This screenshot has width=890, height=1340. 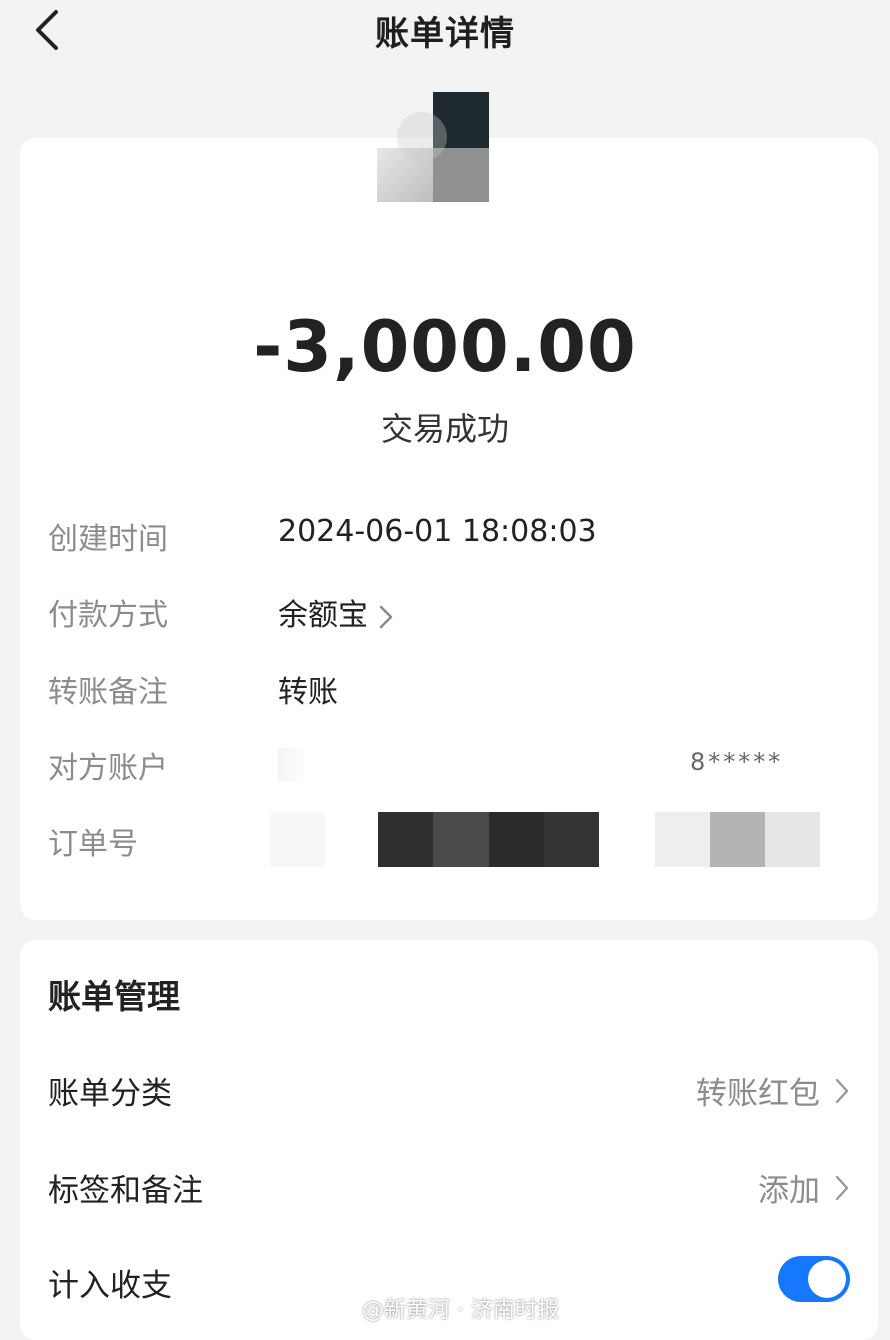 What do you see at coordinates (110, 1286) in the screenshot?
I see `include-in-stats-label: 计入收支` at bounding box center [110, 1286].